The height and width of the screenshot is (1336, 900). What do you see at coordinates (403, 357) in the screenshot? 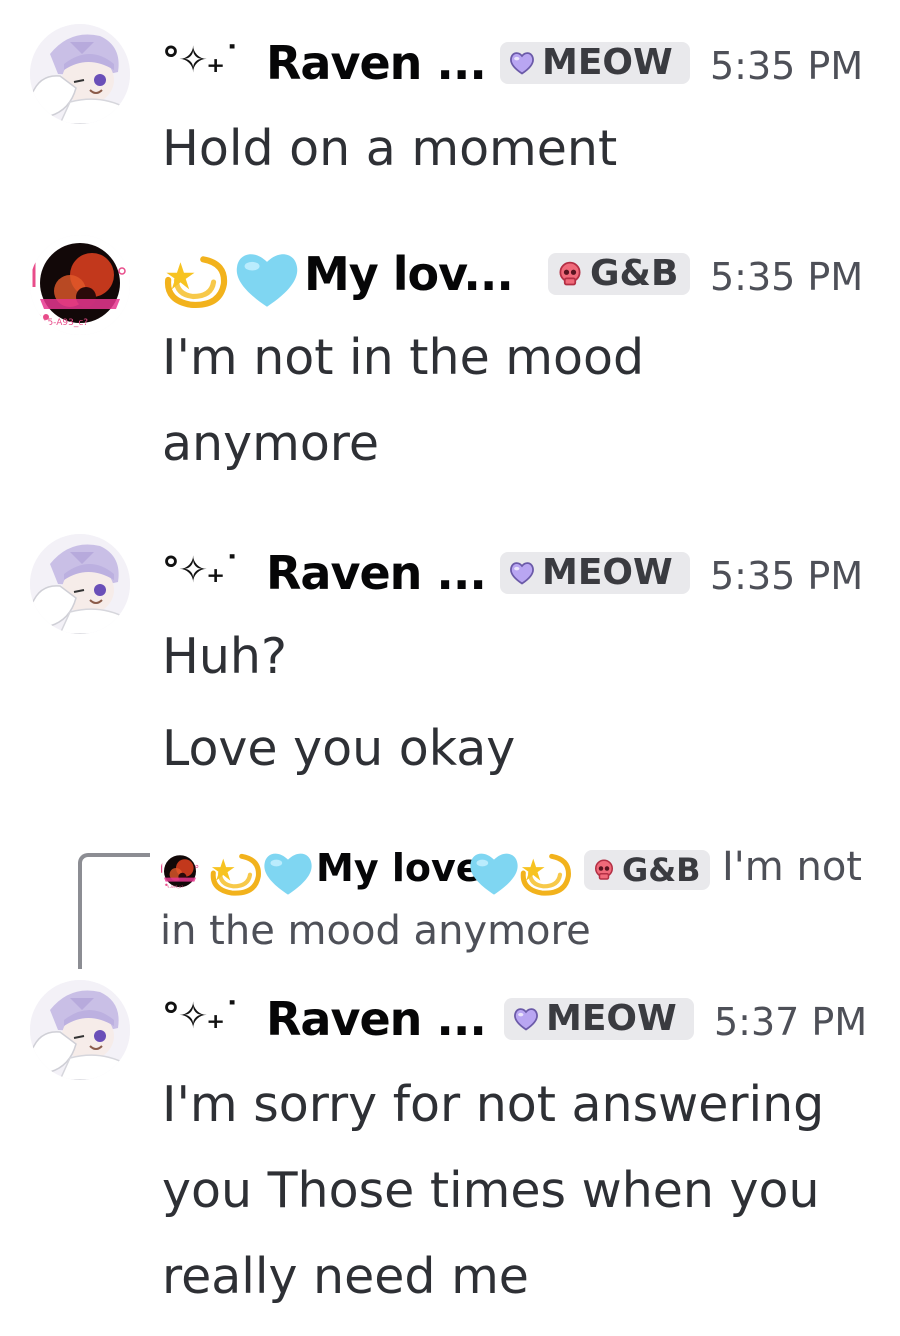
I see `message-line: I'm not in the mood` at bounding box center [403, 357].